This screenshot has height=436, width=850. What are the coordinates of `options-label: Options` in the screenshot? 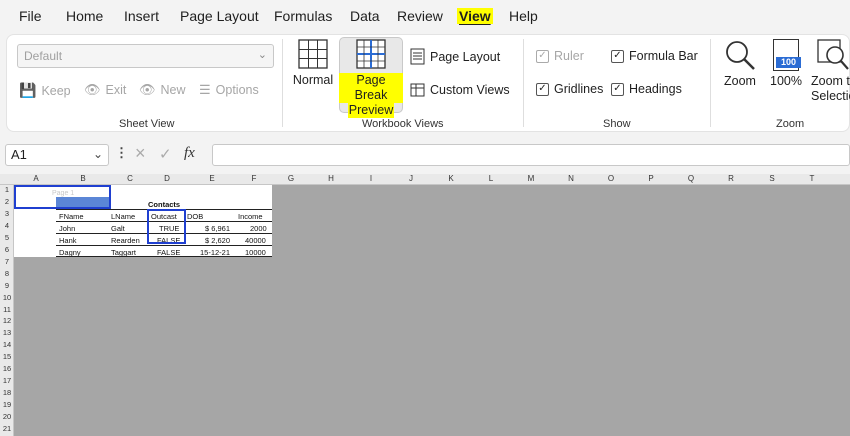 It's located at (237, 90).